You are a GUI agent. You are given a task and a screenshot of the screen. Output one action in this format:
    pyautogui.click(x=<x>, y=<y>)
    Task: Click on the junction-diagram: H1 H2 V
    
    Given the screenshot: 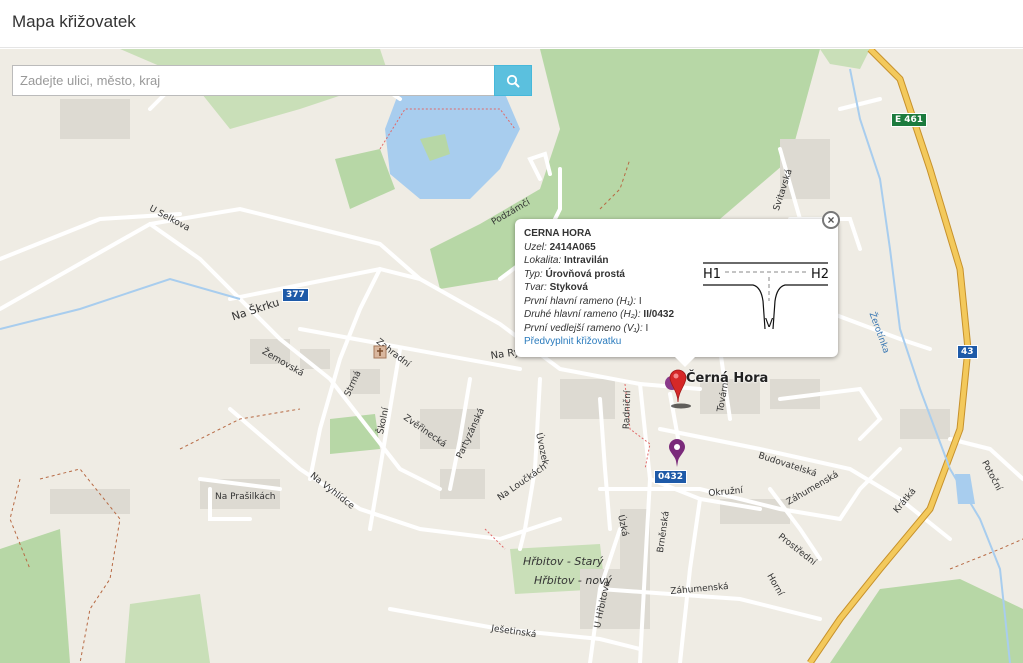 What is the action you would take?
    pyautogui.click(x=766, y=296)
    